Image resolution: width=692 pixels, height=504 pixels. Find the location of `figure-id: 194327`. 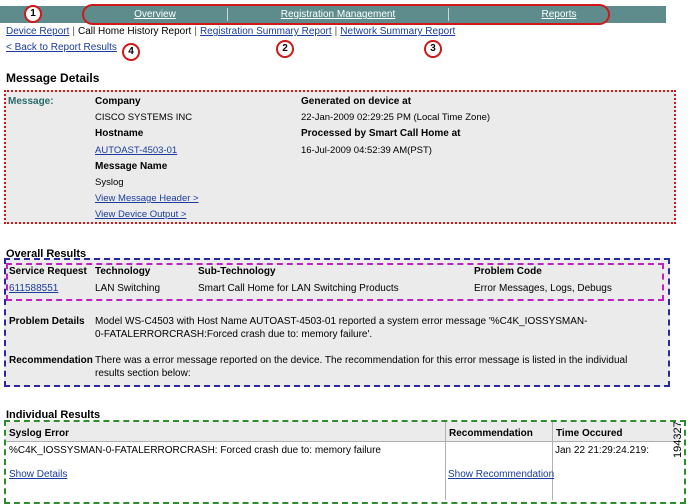

figure-id: 194327 is located at coordinates (678, 439).